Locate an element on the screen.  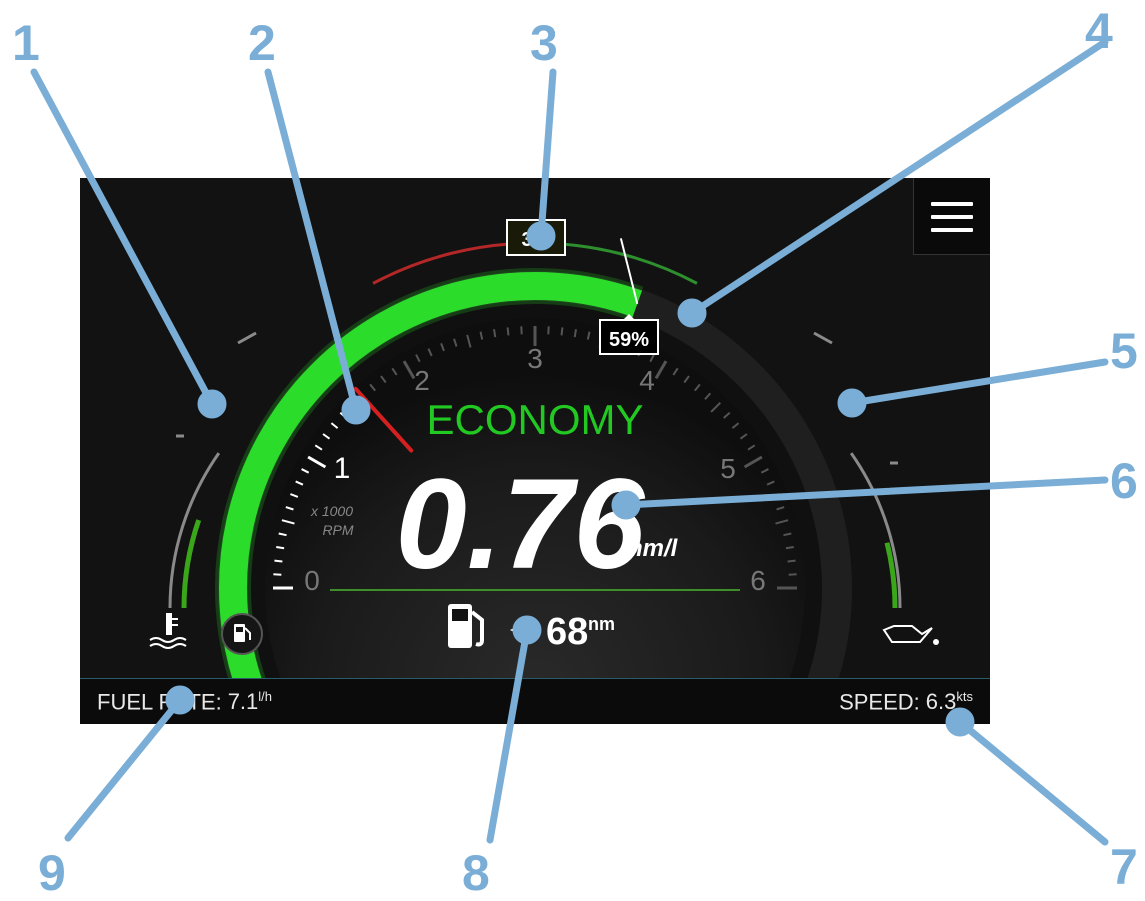
fuel-rate-readout: FUEL RATE:7.1l/h is located at coordinates (184, 702).